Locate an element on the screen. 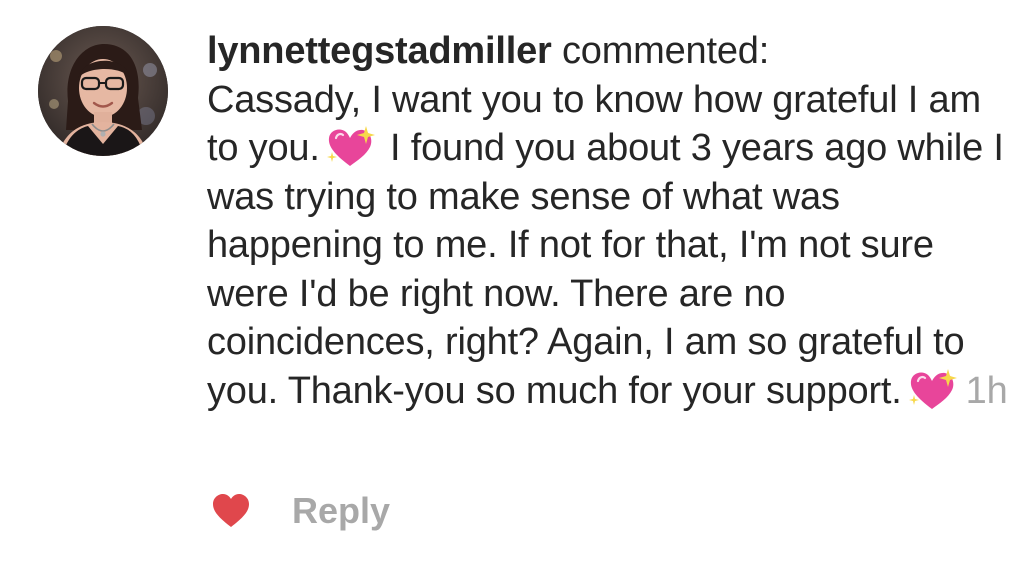 This screenshot has height=562, width=1032. avatar is located at coordinates (103, 91).